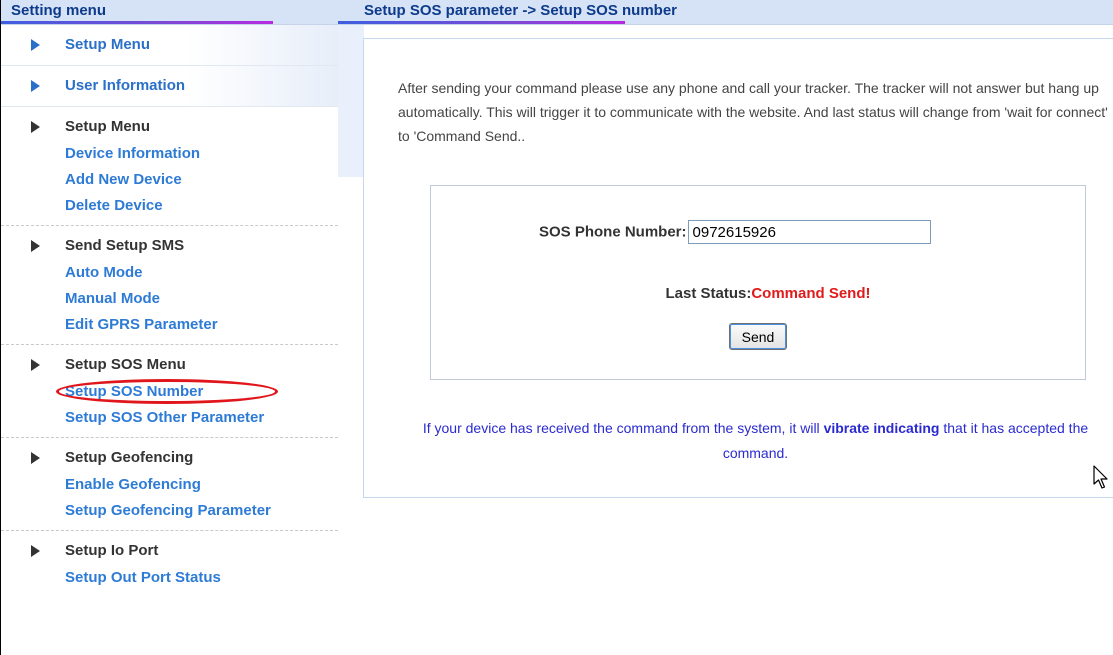  Describe the element at coordinates (1100, 477) in the screenshot. I see `mouse-cursor-icon` at that location.